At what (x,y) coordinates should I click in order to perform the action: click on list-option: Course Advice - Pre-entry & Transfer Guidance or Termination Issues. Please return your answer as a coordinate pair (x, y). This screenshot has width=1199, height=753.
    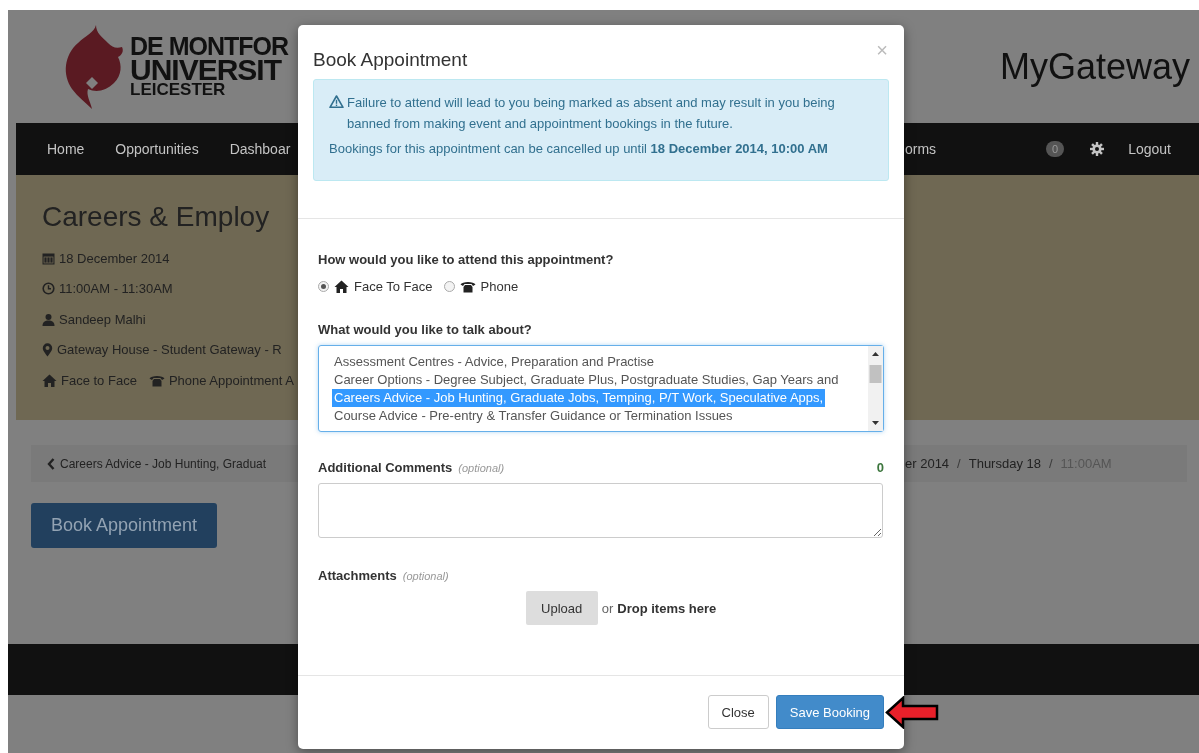
    Looking at the image, I should click on (533, 416).